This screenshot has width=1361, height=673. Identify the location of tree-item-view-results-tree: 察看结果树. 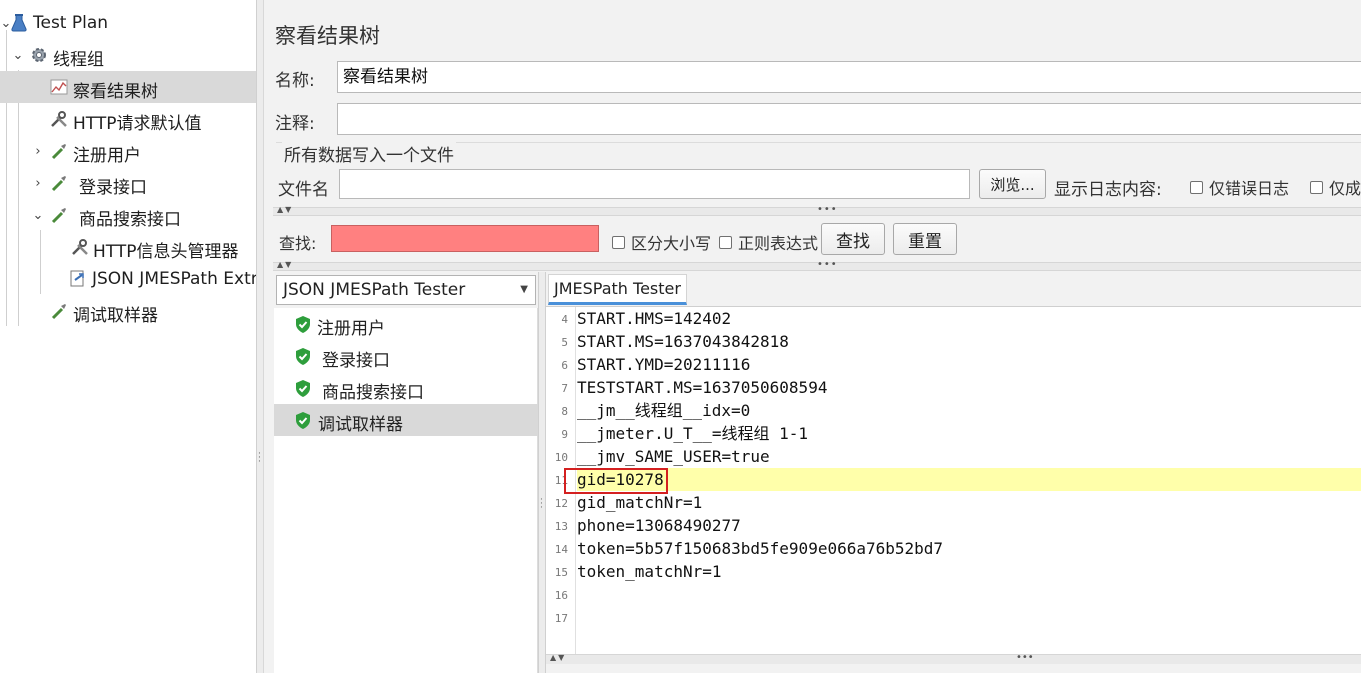
(128, 87).